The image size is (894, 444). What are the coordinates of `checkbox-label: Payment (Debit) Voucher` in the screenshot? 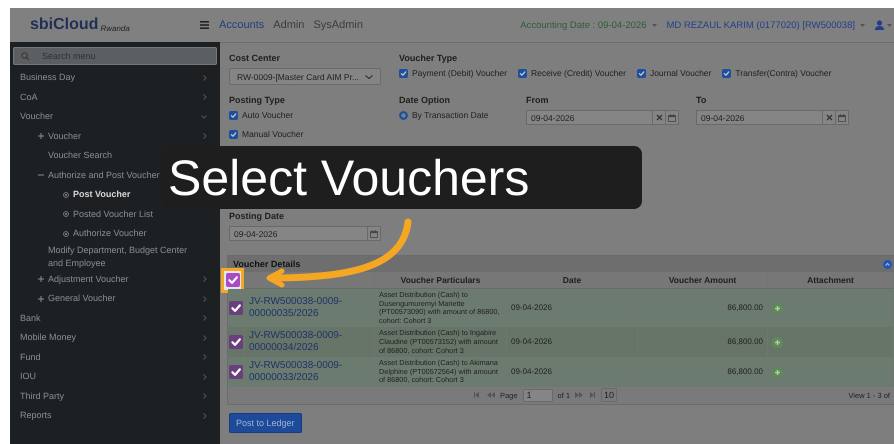 It's located at (459, 73).